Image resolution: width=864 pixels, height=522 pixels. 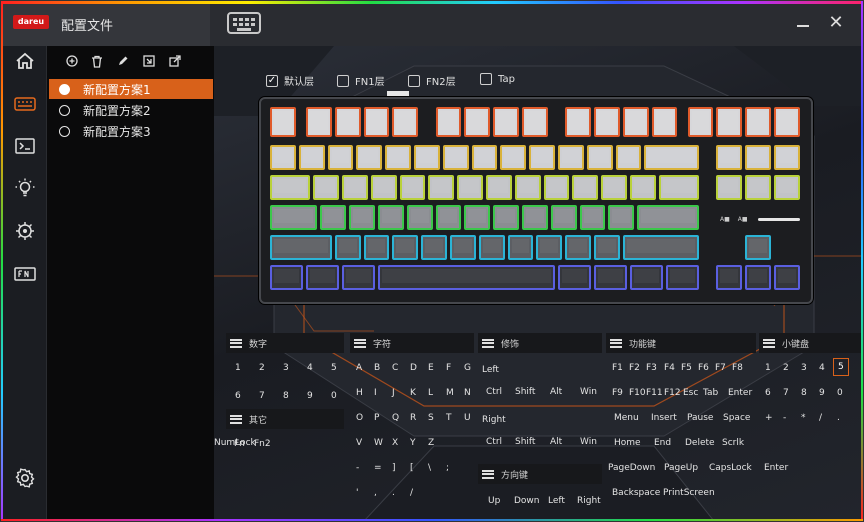 What do you see at coordinates (395, 368) in the screenshot?
I see `key-option: C` at bounding box center [395, 368].